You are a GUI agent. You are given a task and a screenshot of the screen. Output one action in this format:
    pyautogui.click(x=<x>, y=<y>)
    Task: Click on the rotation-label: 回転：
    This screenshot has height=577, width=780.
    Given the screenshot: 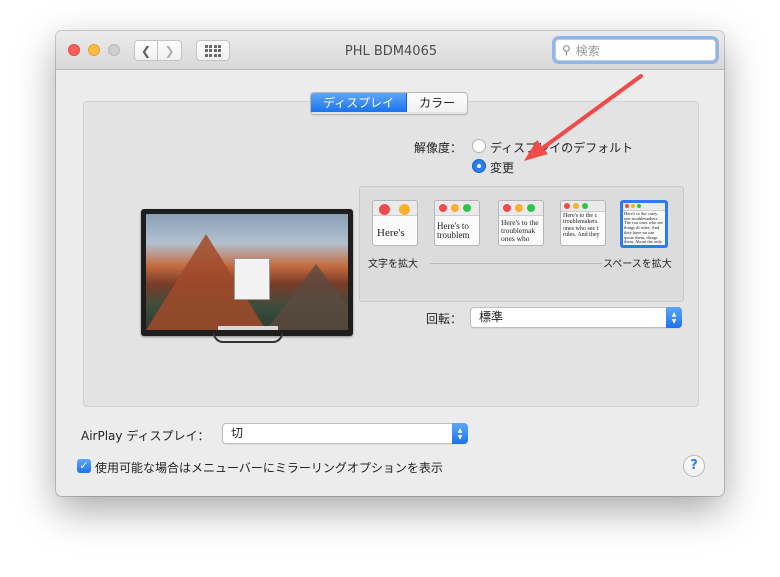 What is the action you would take?
    pyautogui.click(x=444, y=319)
    